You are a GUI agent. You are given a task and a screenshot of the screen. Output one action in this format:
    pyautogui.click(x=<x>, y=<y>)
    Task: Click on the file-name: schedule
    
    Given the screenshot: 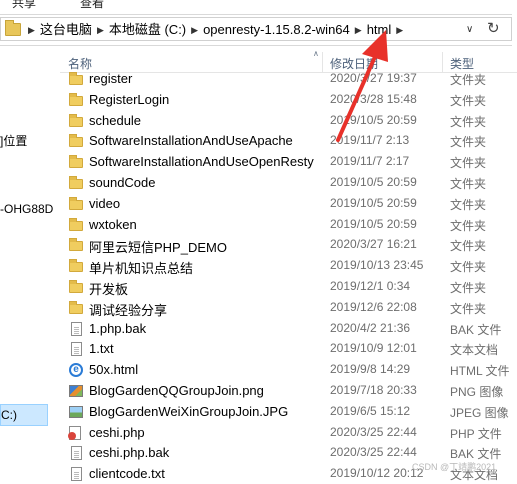 What is the action you would take?
    pyautogui.click(x=115, y=120)
    